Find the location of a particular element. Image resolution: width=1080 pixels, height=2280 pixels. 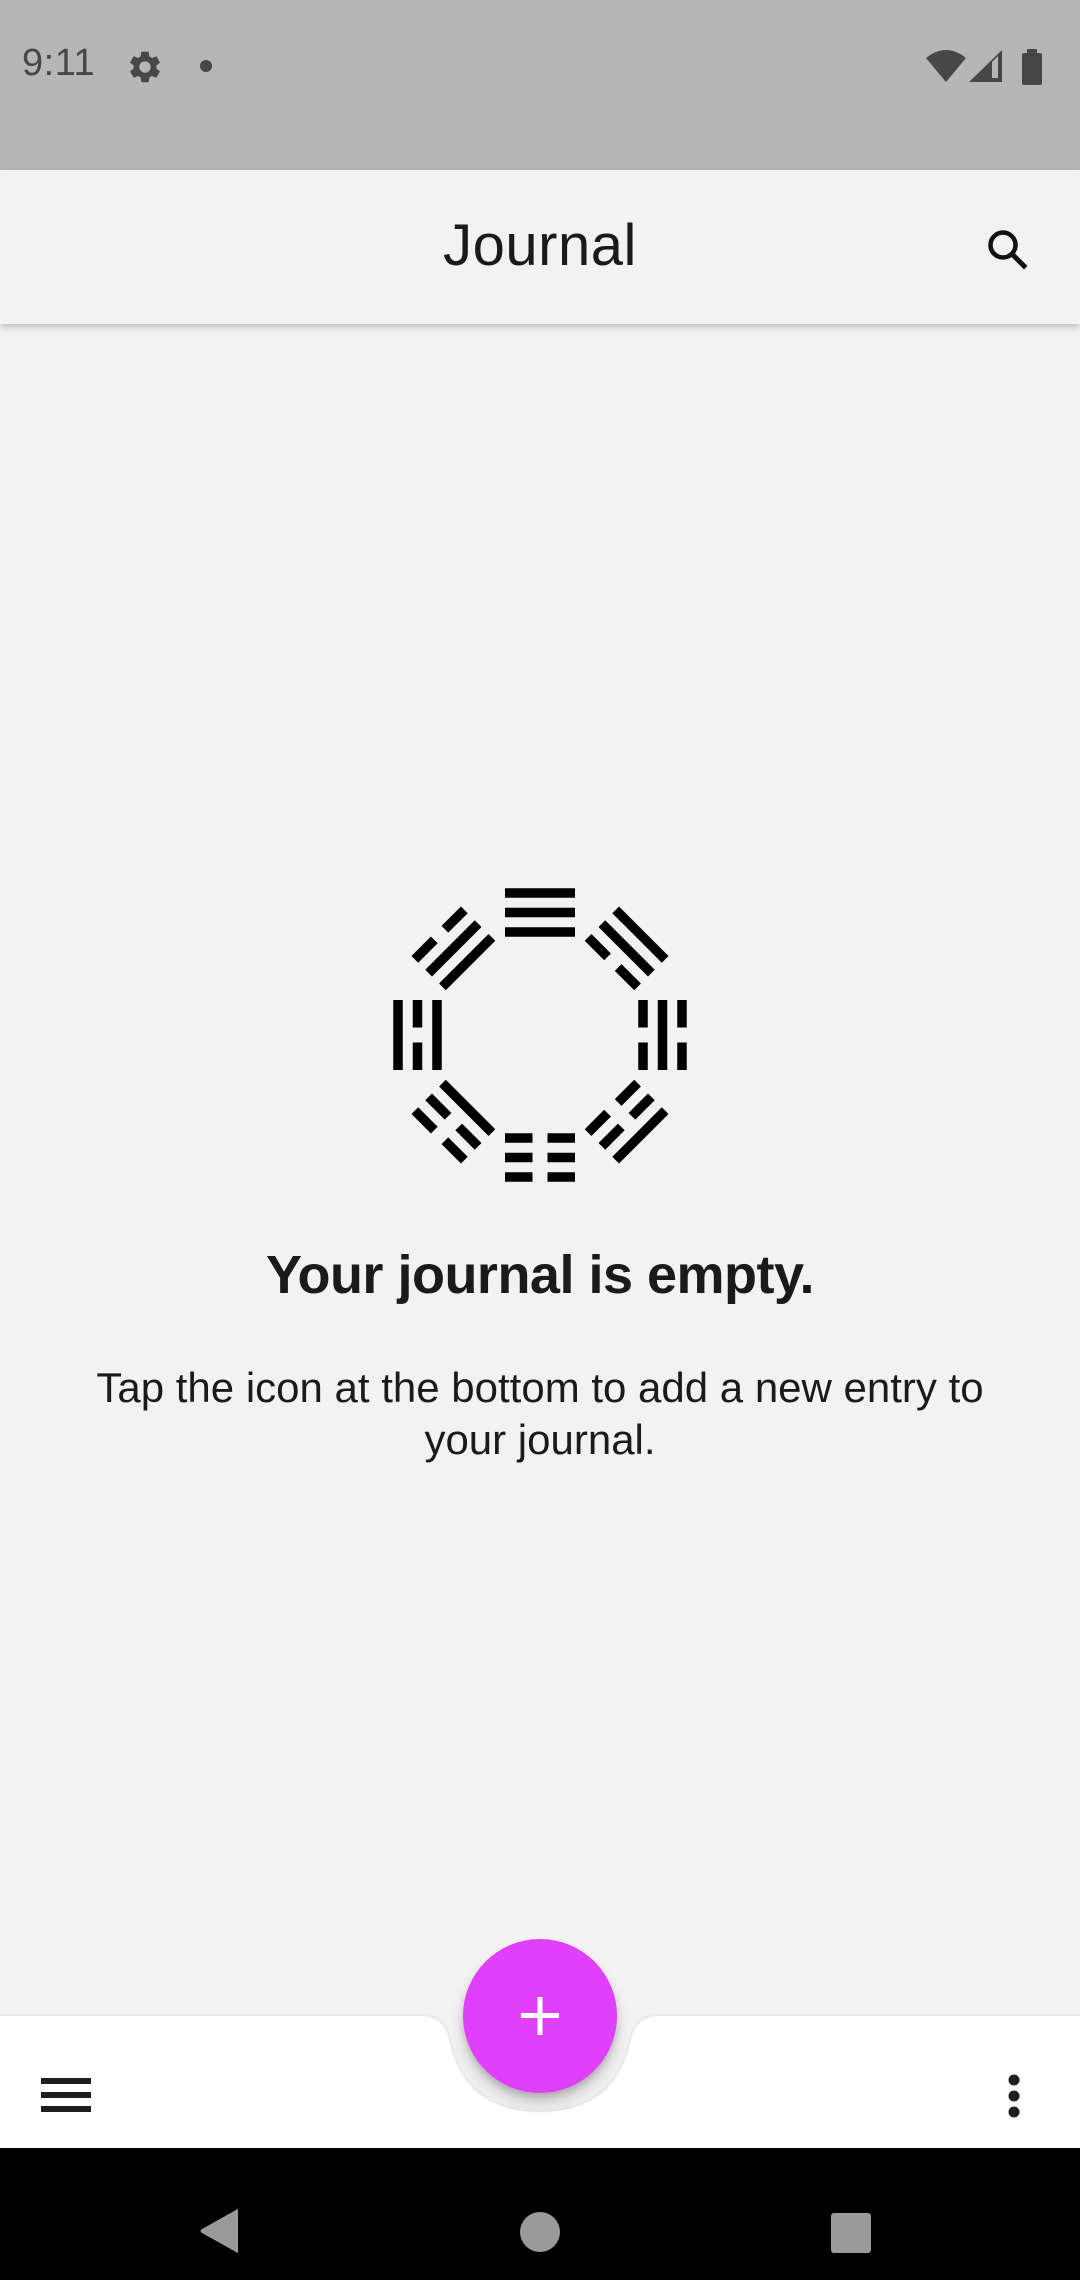

plus-icon is located at coordinates (540, 2016).